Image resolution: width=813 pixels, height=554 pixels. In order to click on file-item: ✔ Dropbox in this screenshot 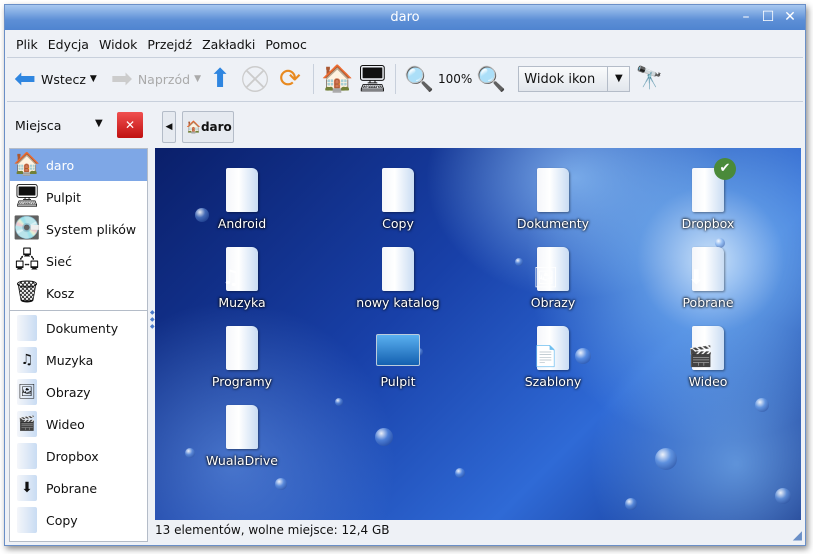, I will do `click(708, 194)`.